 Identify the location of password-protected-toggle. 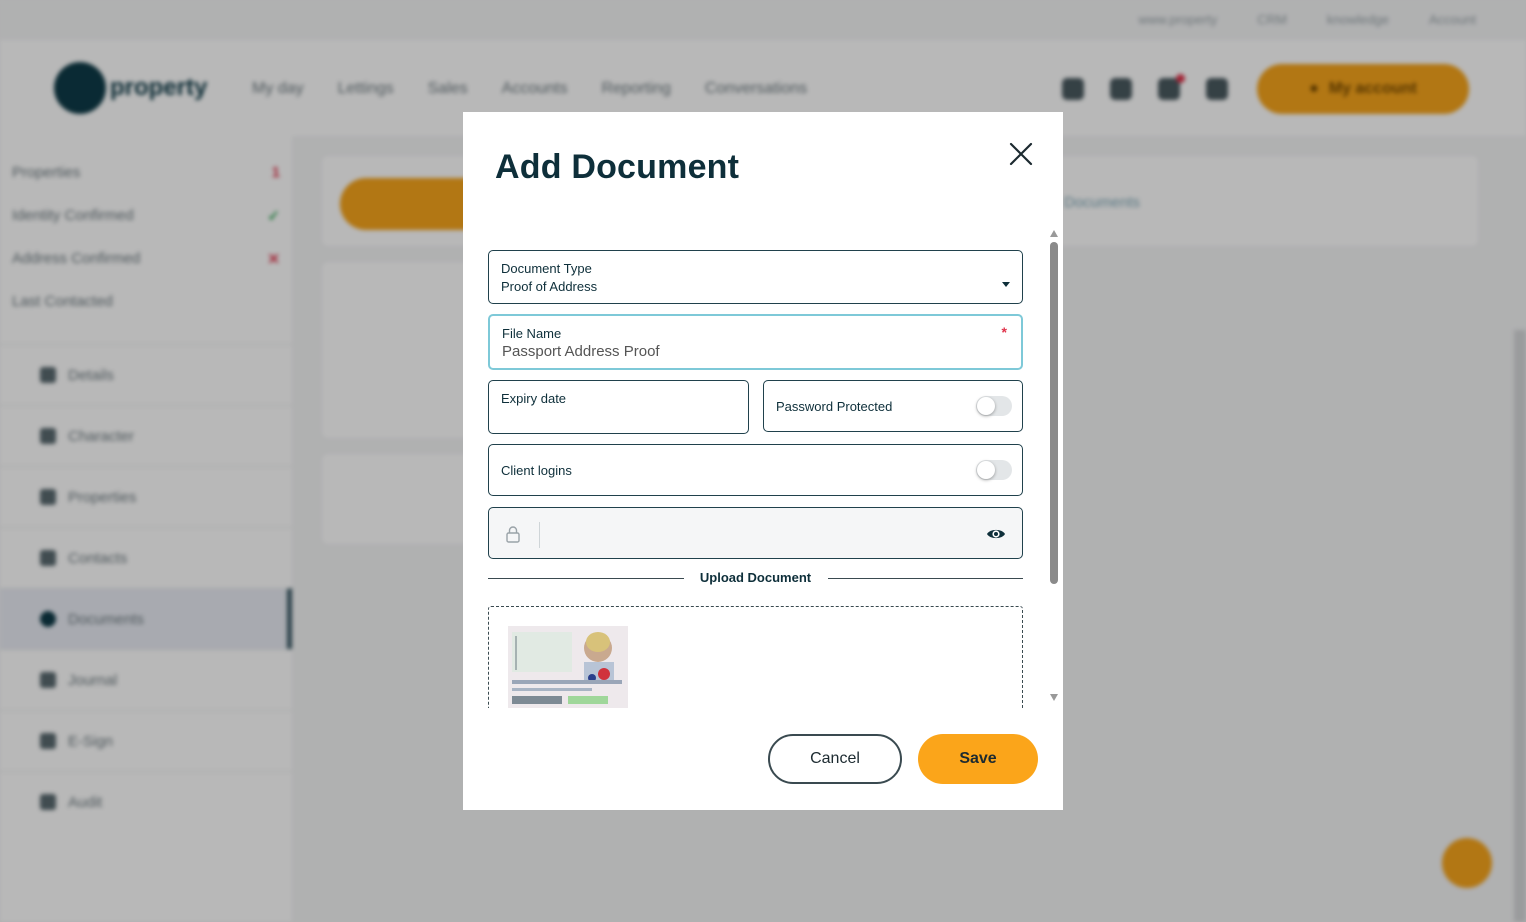
(994, 406).